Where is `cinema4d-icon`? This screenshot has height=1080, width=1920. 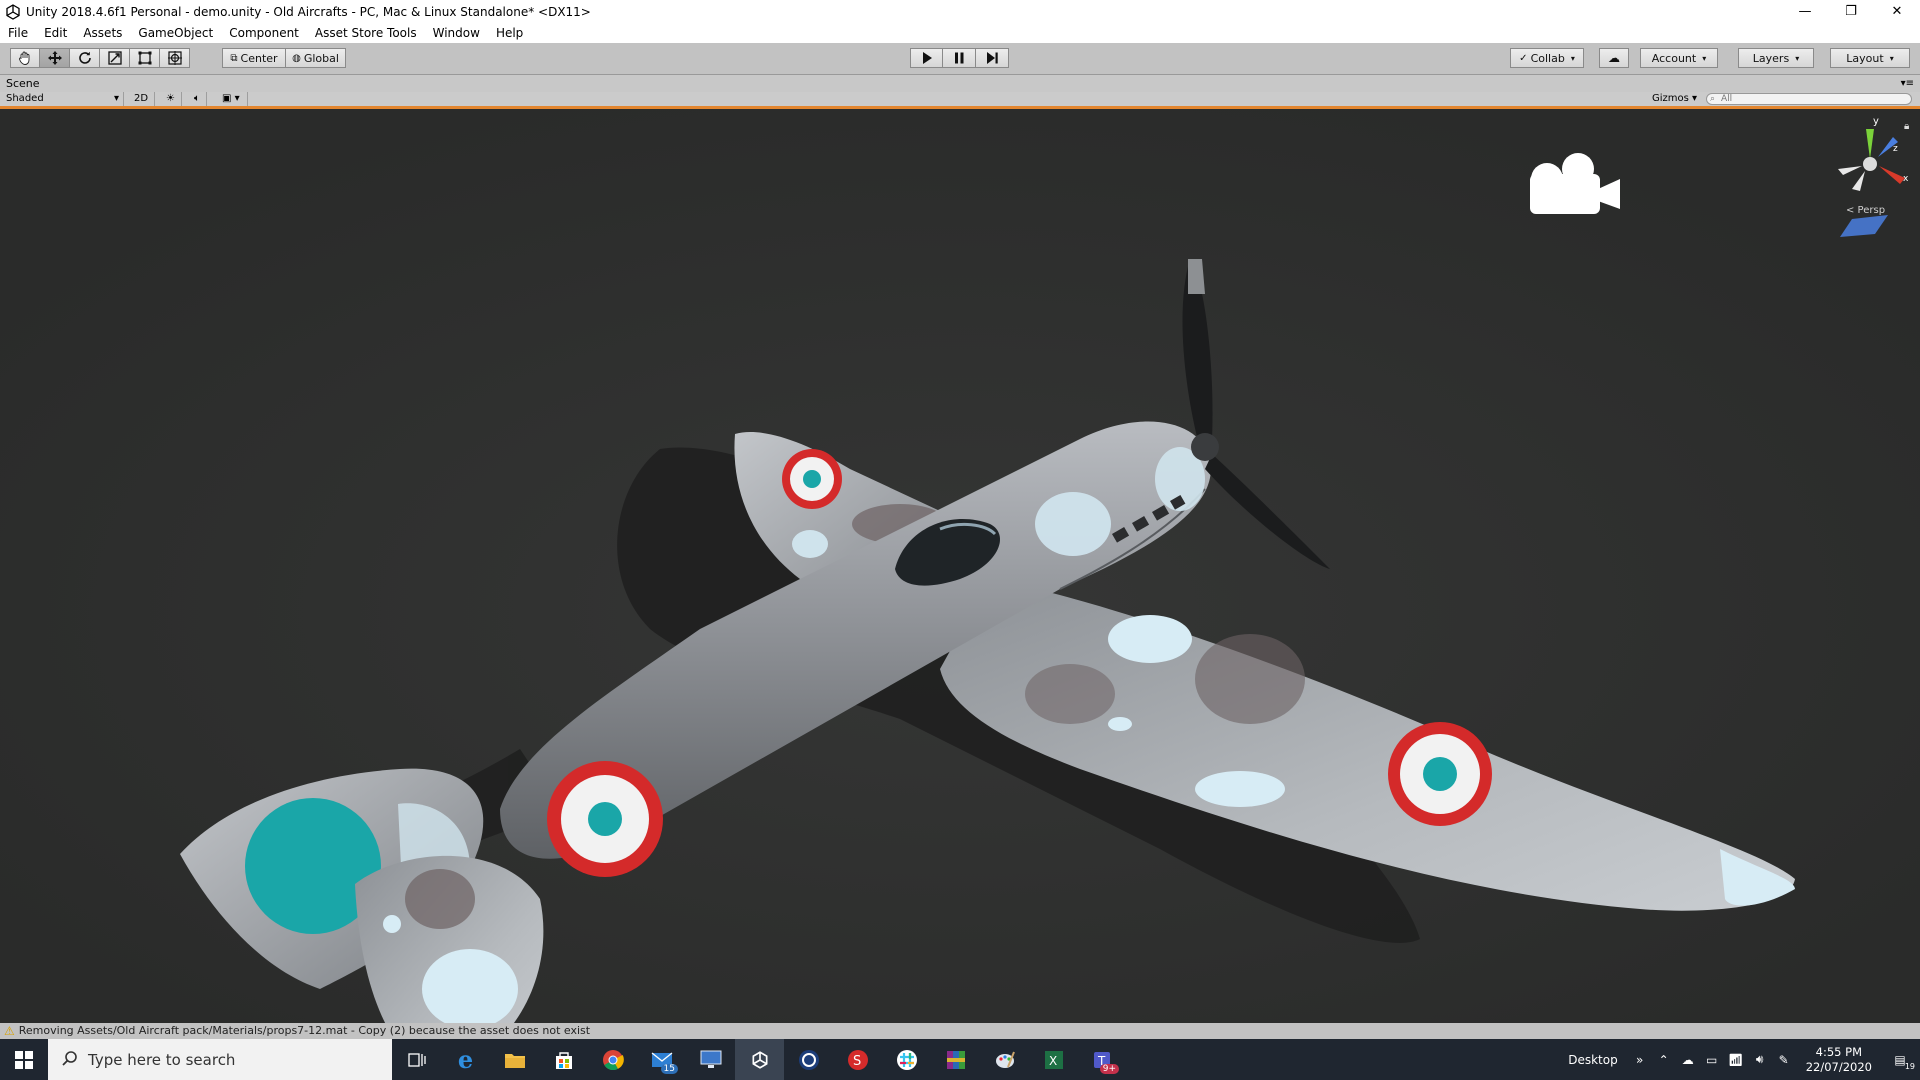
cinema4d-icon is located at coordinates (808, 1059).